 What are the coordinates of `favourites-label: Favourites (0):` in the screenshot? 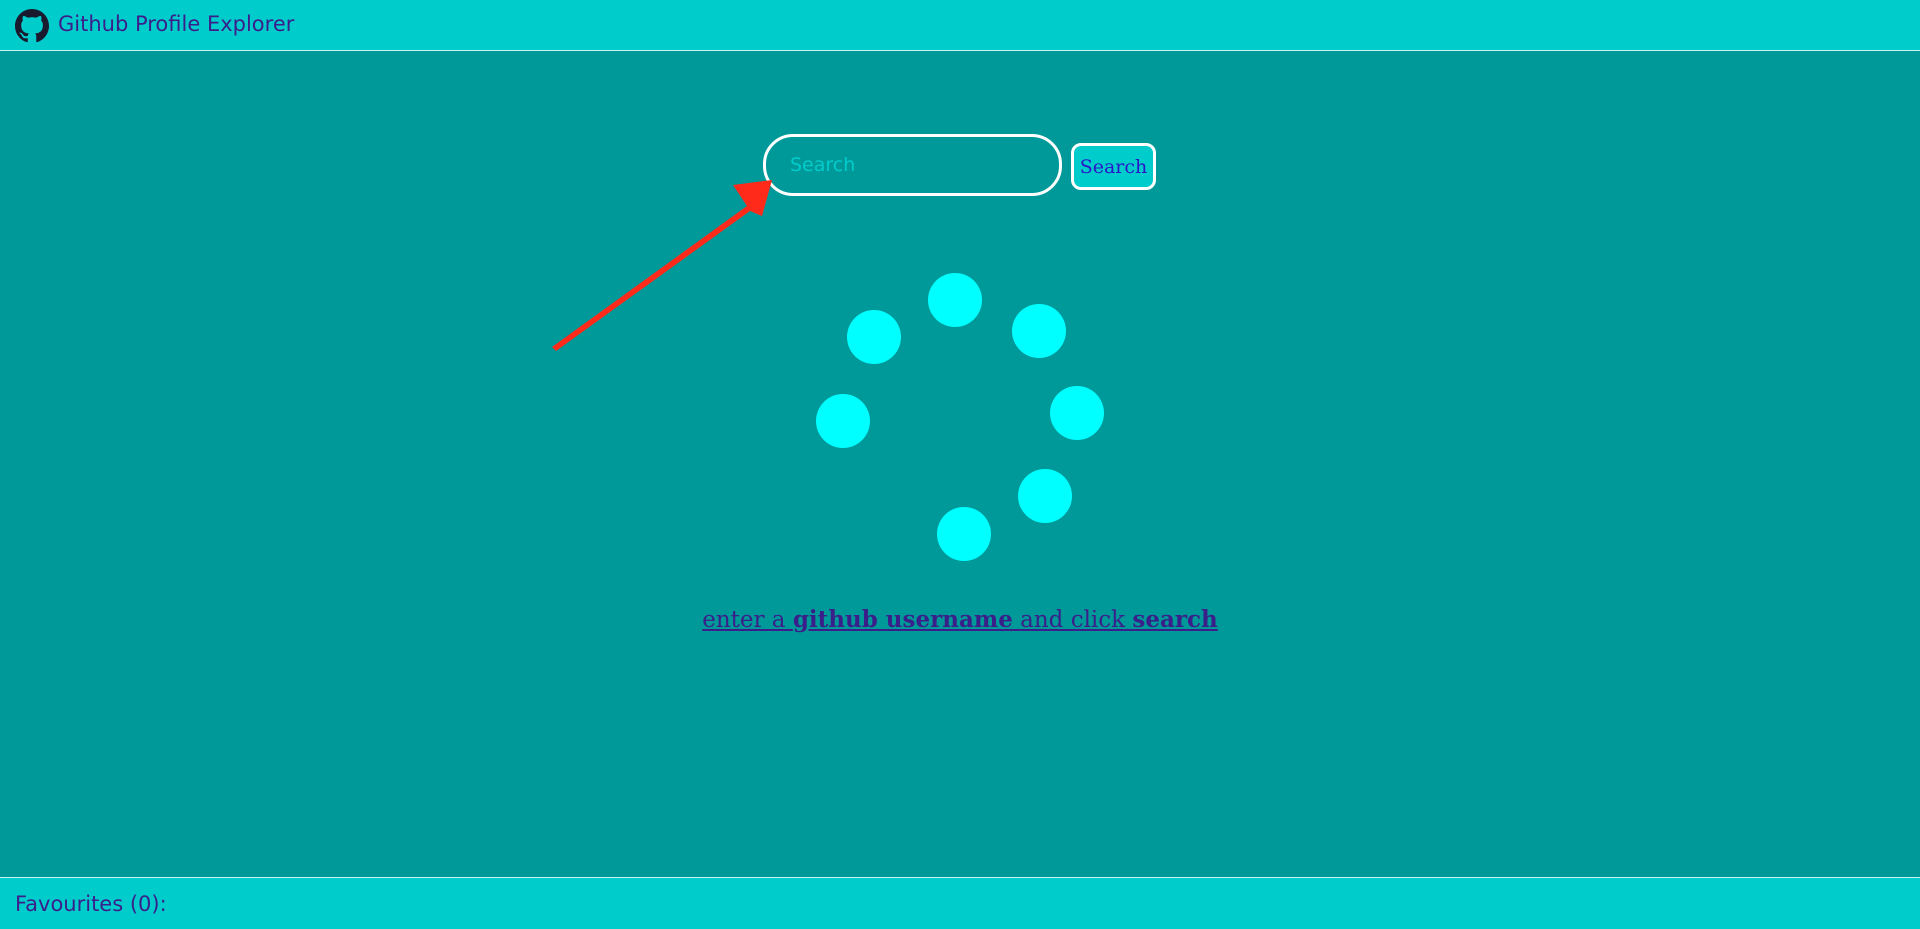 It's located at (91, 904).